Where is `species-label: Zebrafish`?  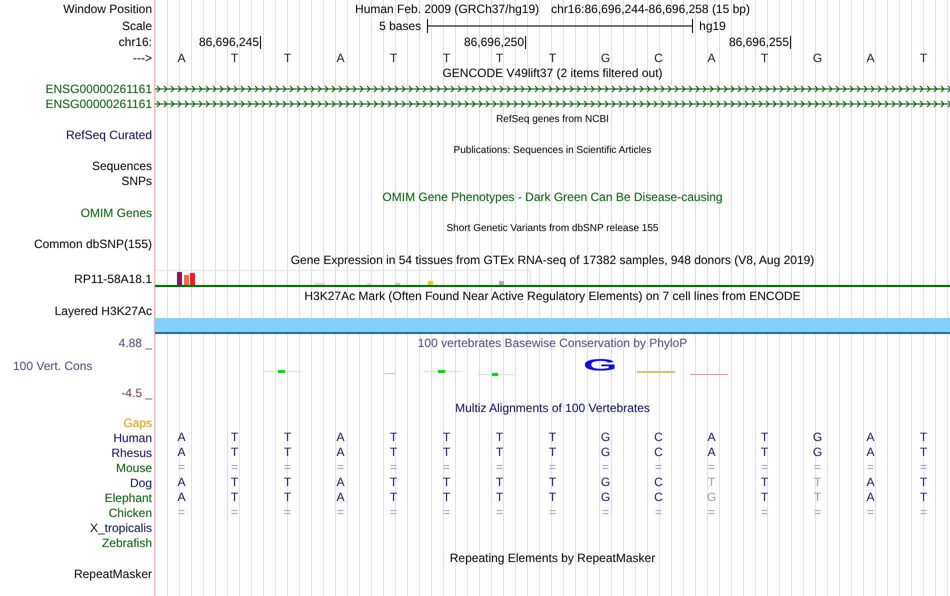
species-label: Zebrafish is located at coordinates (126, 543).